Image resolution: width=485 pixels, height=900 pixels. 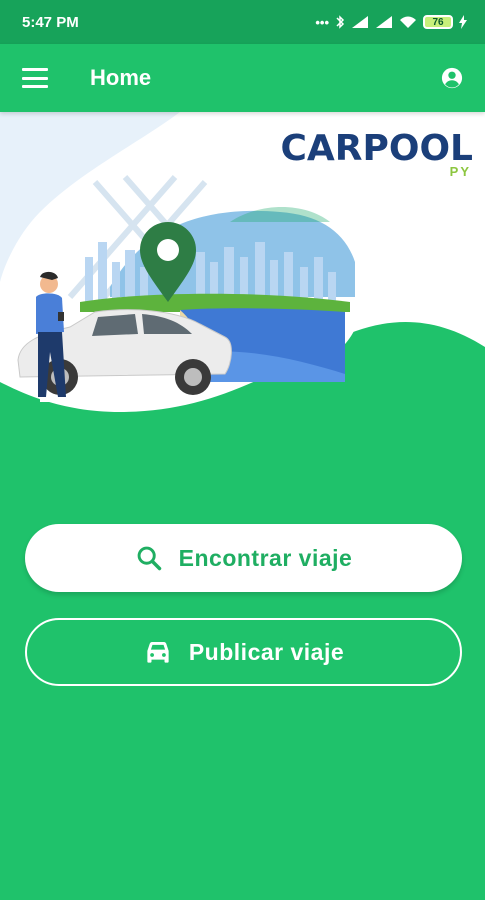 What do you see at coordinates (452, 78) in the screenshot?
I see `account-circle-icon` at bounding box center [452, 78].